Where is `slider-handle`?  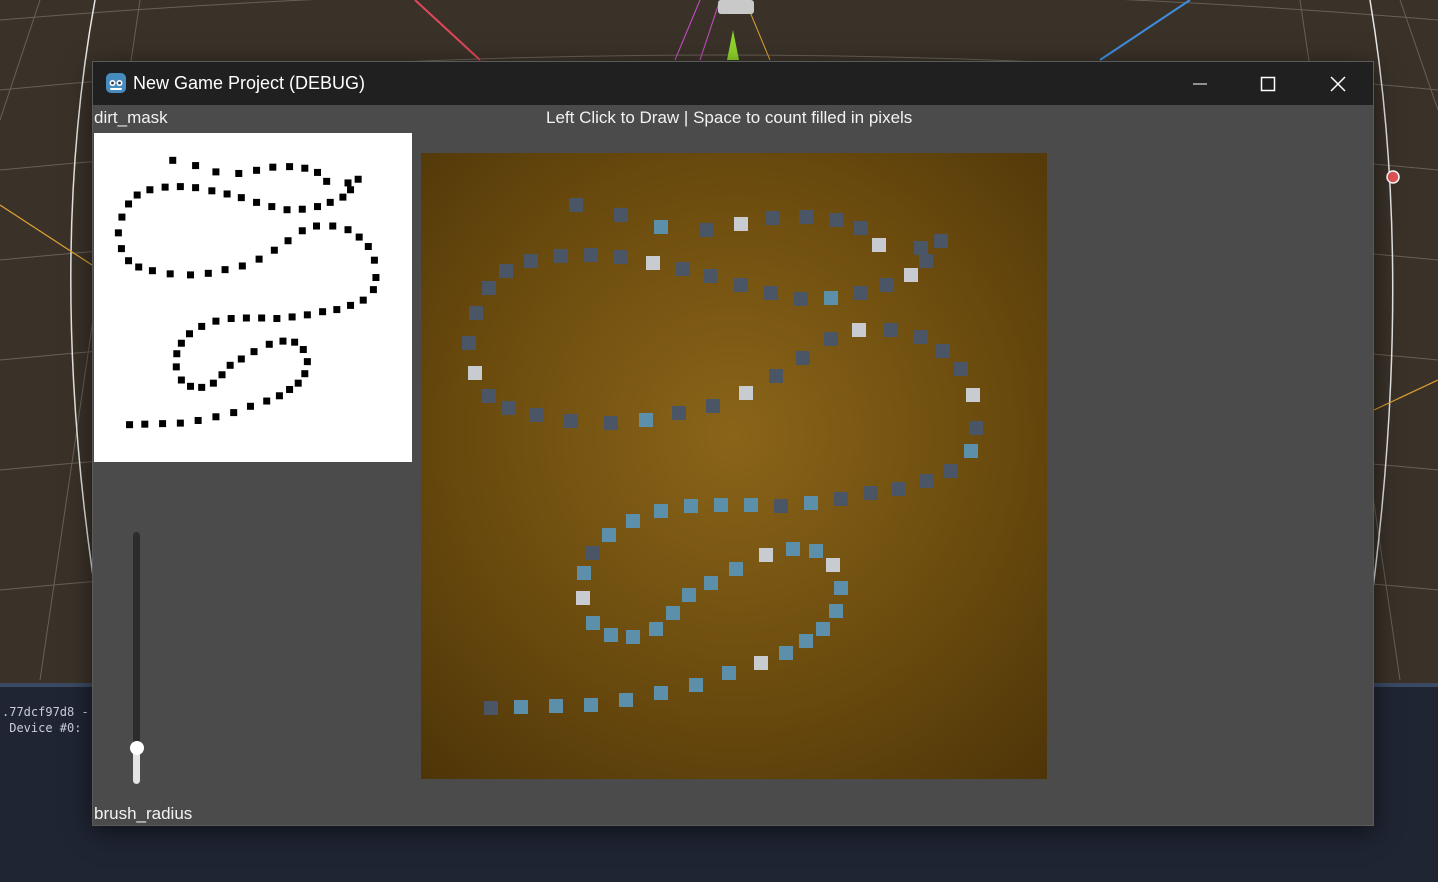 slider-handle is located at coordinates (137, 748).